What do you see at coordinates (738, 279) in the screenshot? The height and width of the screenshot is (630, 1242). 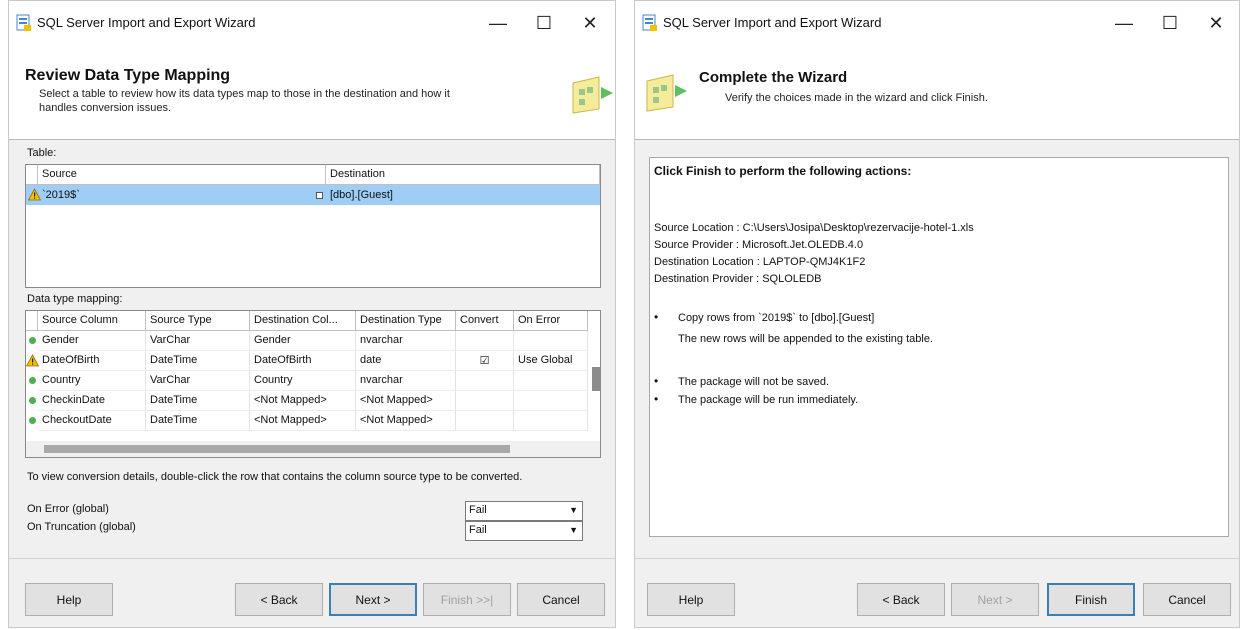 I see `detail-destination-provider: Destination Provider : SQLOLEDB` at bounding box center [738, 279].